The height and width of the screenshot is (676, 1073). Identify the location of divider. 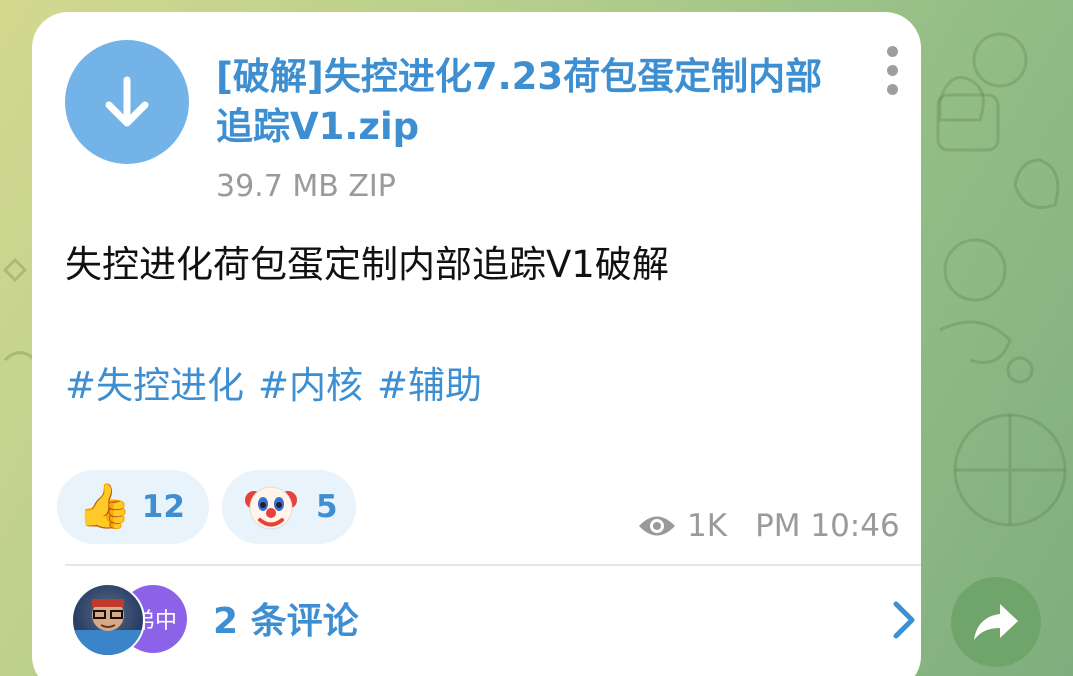
(493, 565).